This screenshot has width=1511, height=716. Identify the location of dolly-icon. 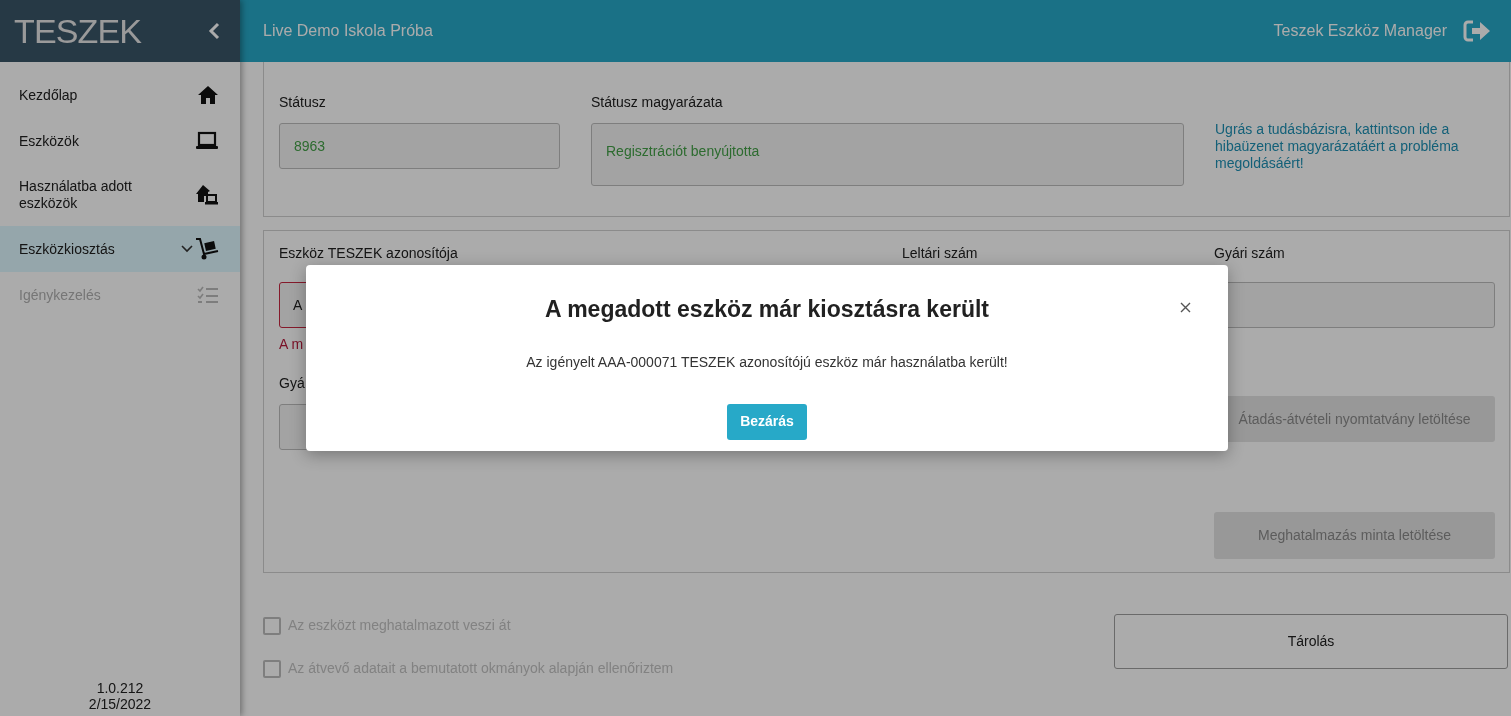
(207, 249).